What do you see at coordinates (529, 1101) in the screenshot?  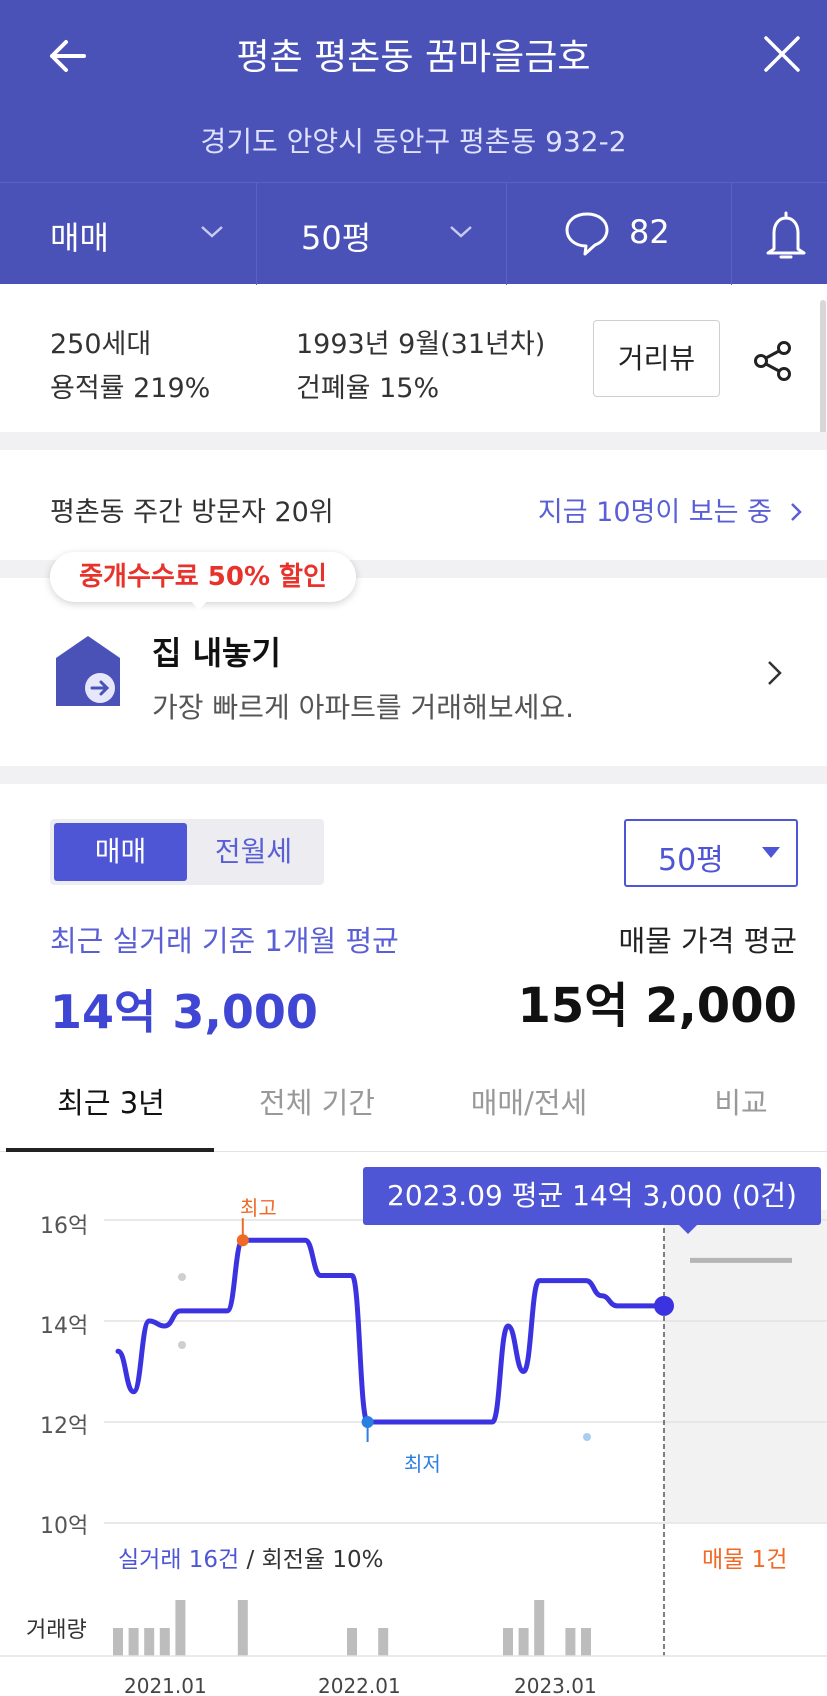 I see `tab-sale-lease: 매매/전세` at bounding box center [529, 1101].